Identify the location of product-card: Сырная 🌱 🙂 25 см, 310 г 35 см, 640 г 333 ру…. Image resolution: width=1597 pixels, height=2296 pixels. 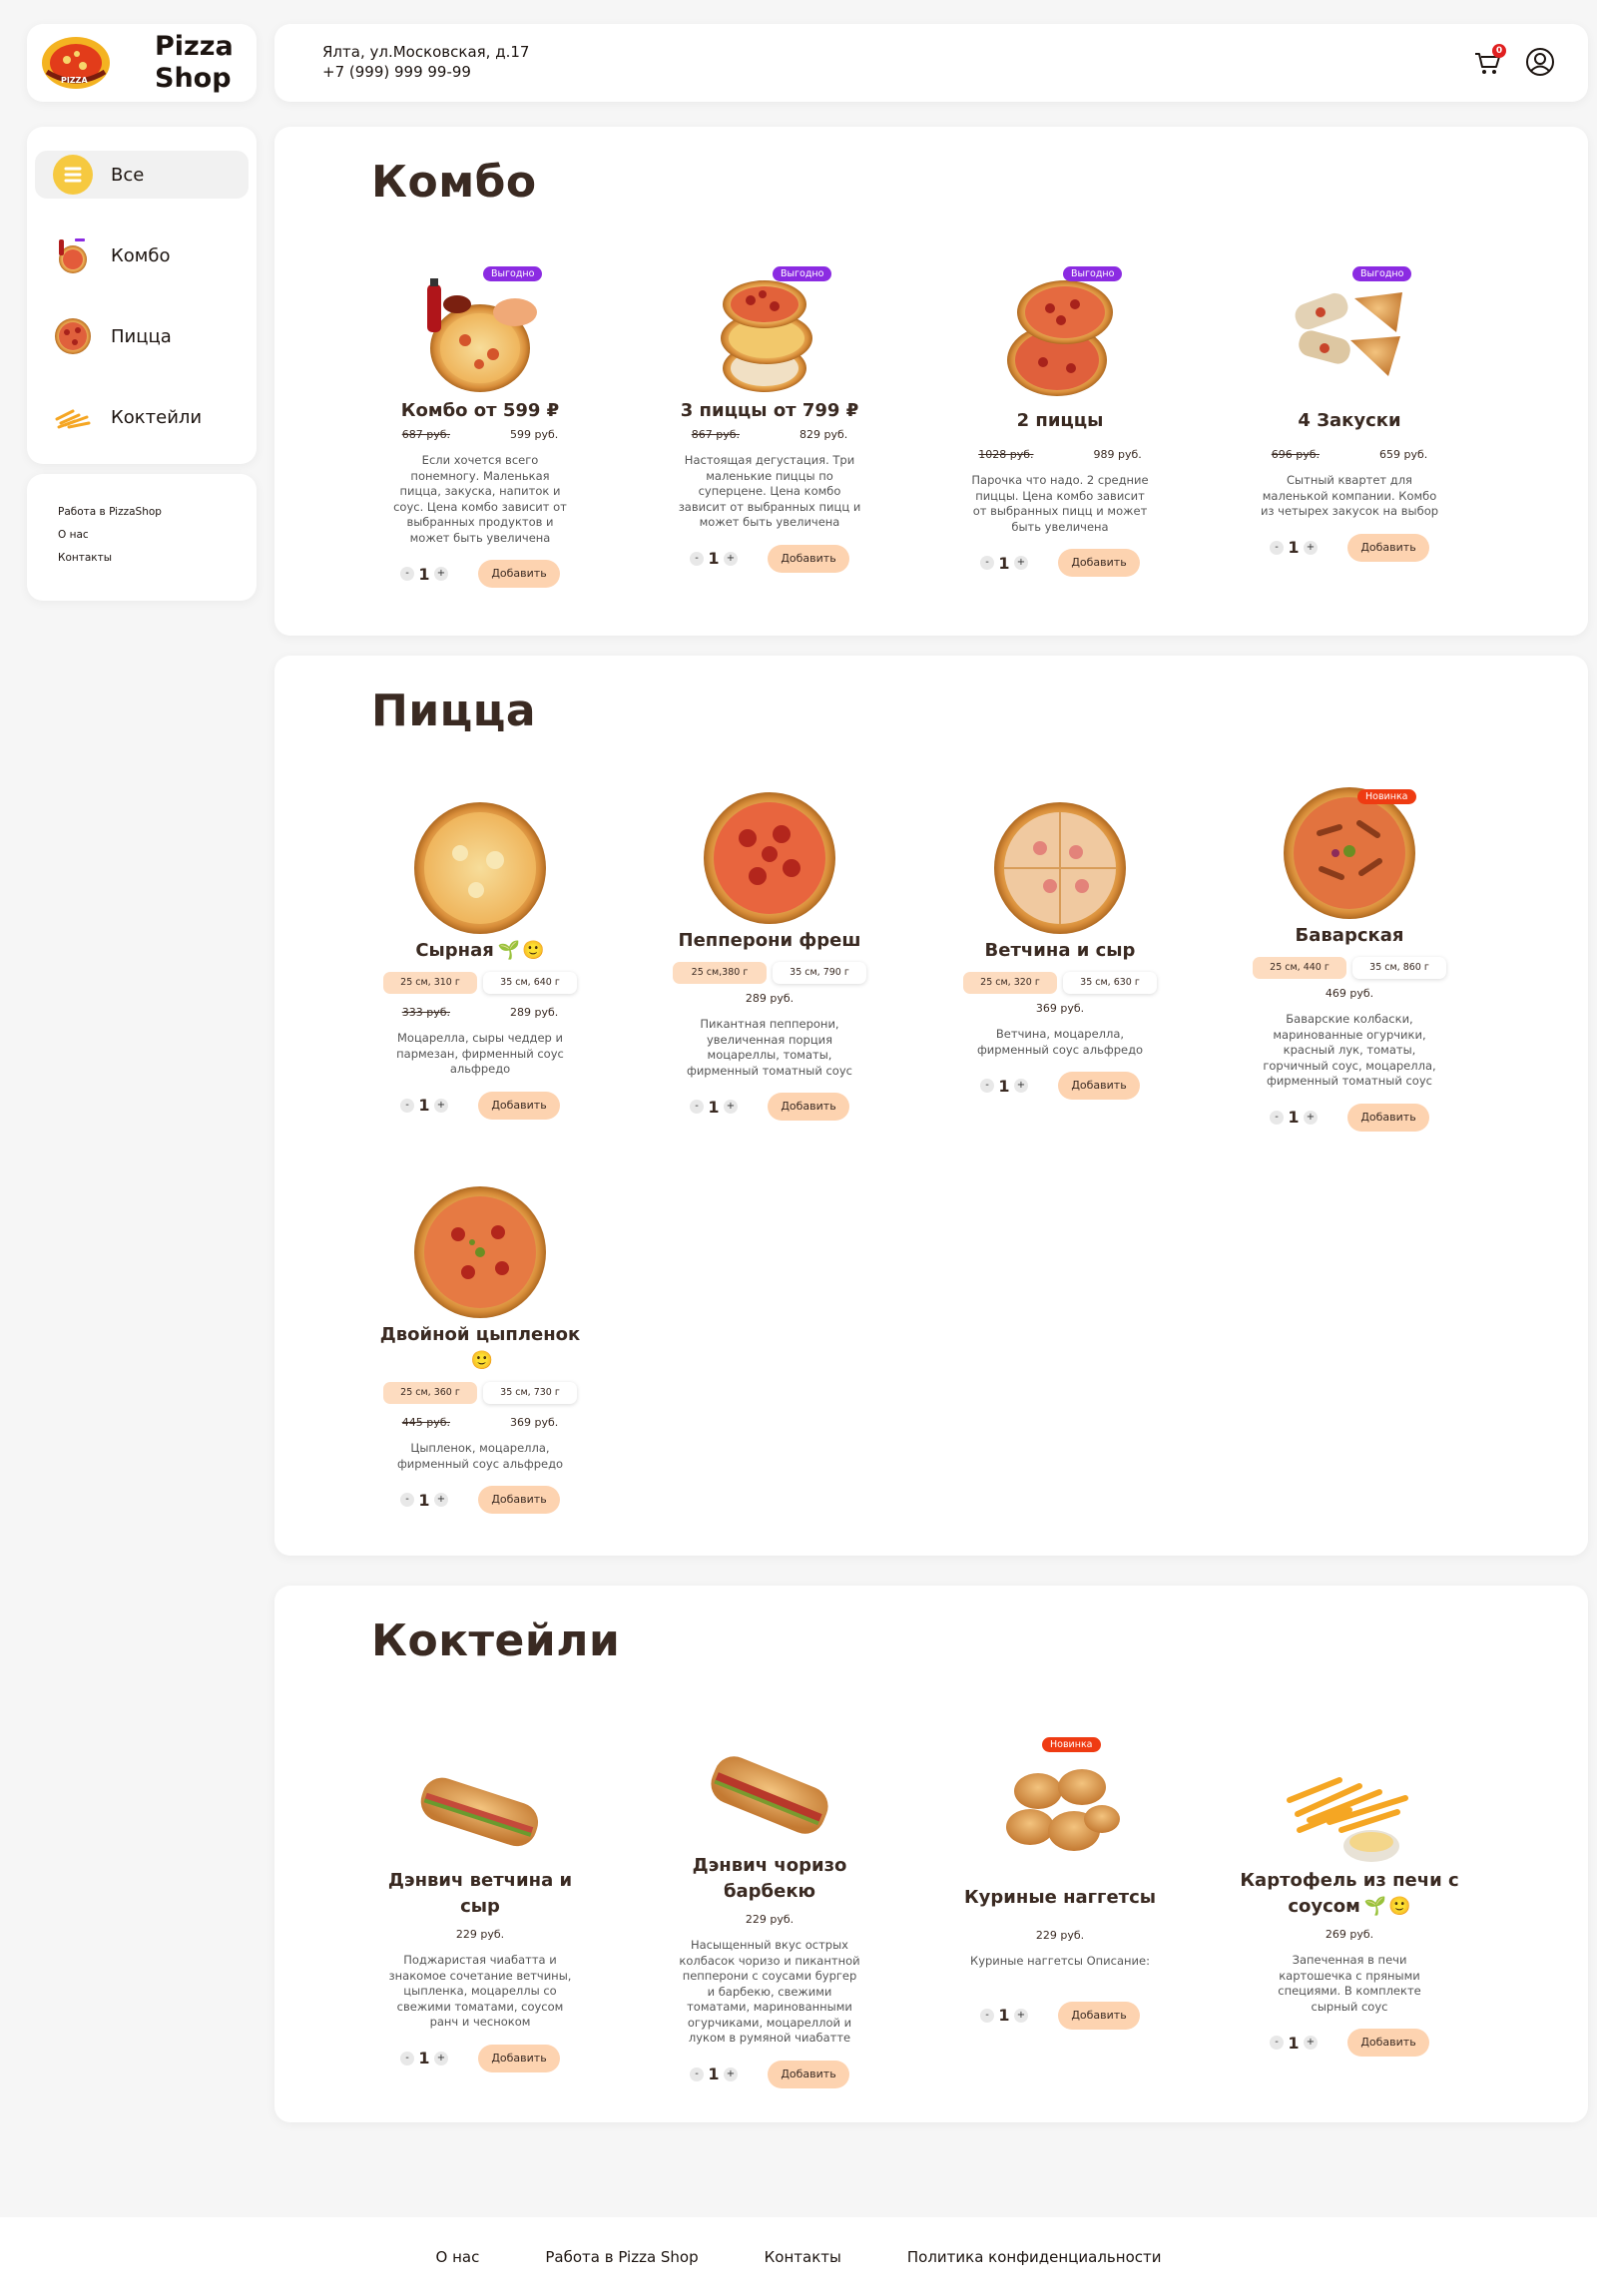
(480, 959).